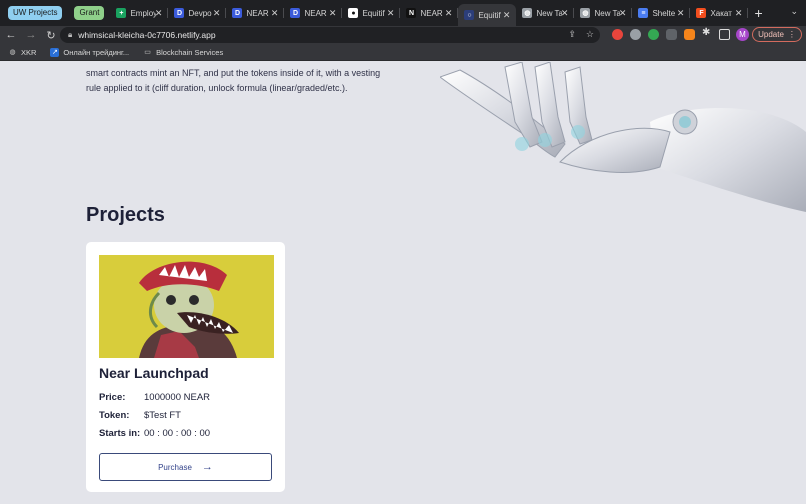 The image size is (806, 504). I want to click on countdown-value: 00 : 00, so click(177, 433).